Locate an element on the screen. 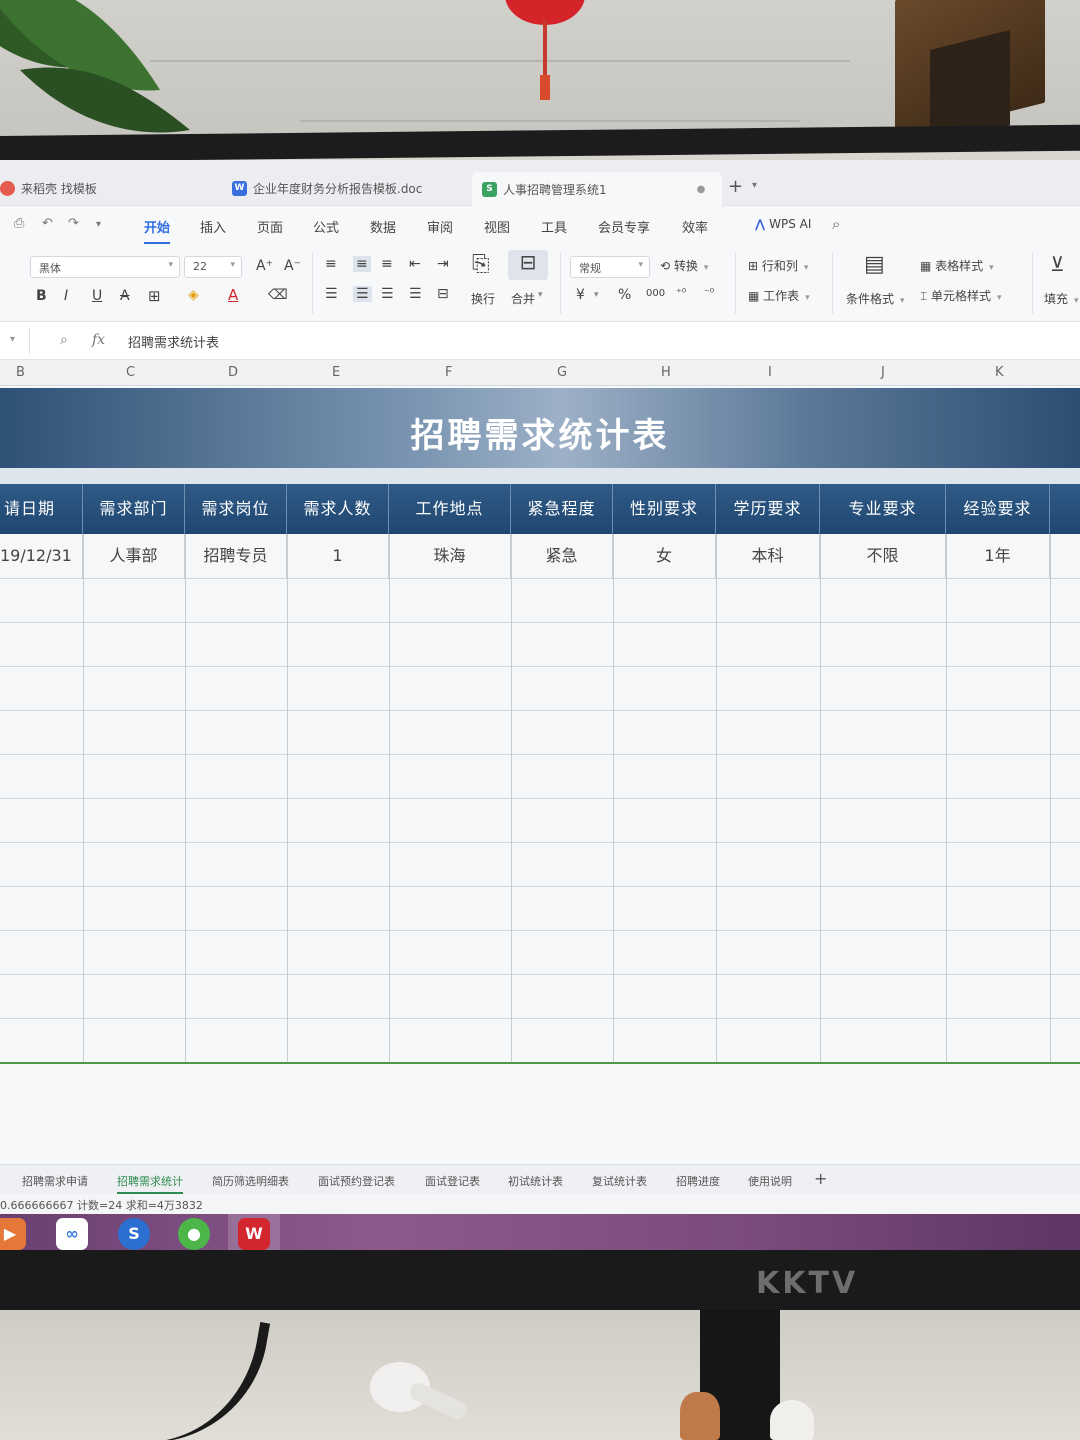 The width and height of the screenshot is (1080, 1440). cloud-app-icon: ∞ is located at coordinates (72, 1234).